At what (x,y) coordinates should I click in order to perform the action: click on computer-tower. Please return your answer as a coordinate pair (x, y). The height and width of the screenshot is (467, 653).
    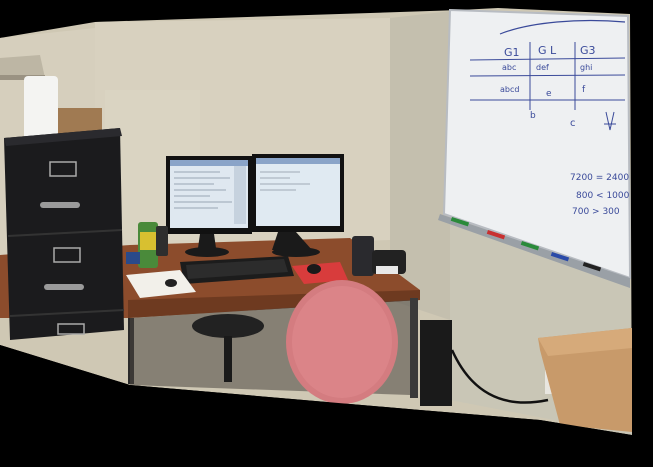
    Looking at the image, I should click on (436, 363).